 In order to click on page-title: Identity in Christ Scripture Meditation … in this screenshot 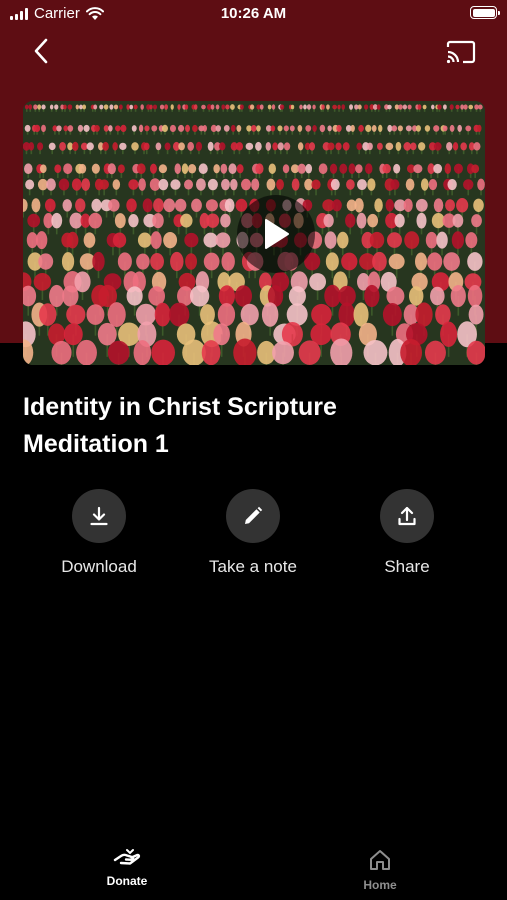, I will do `click(180, 425)`.